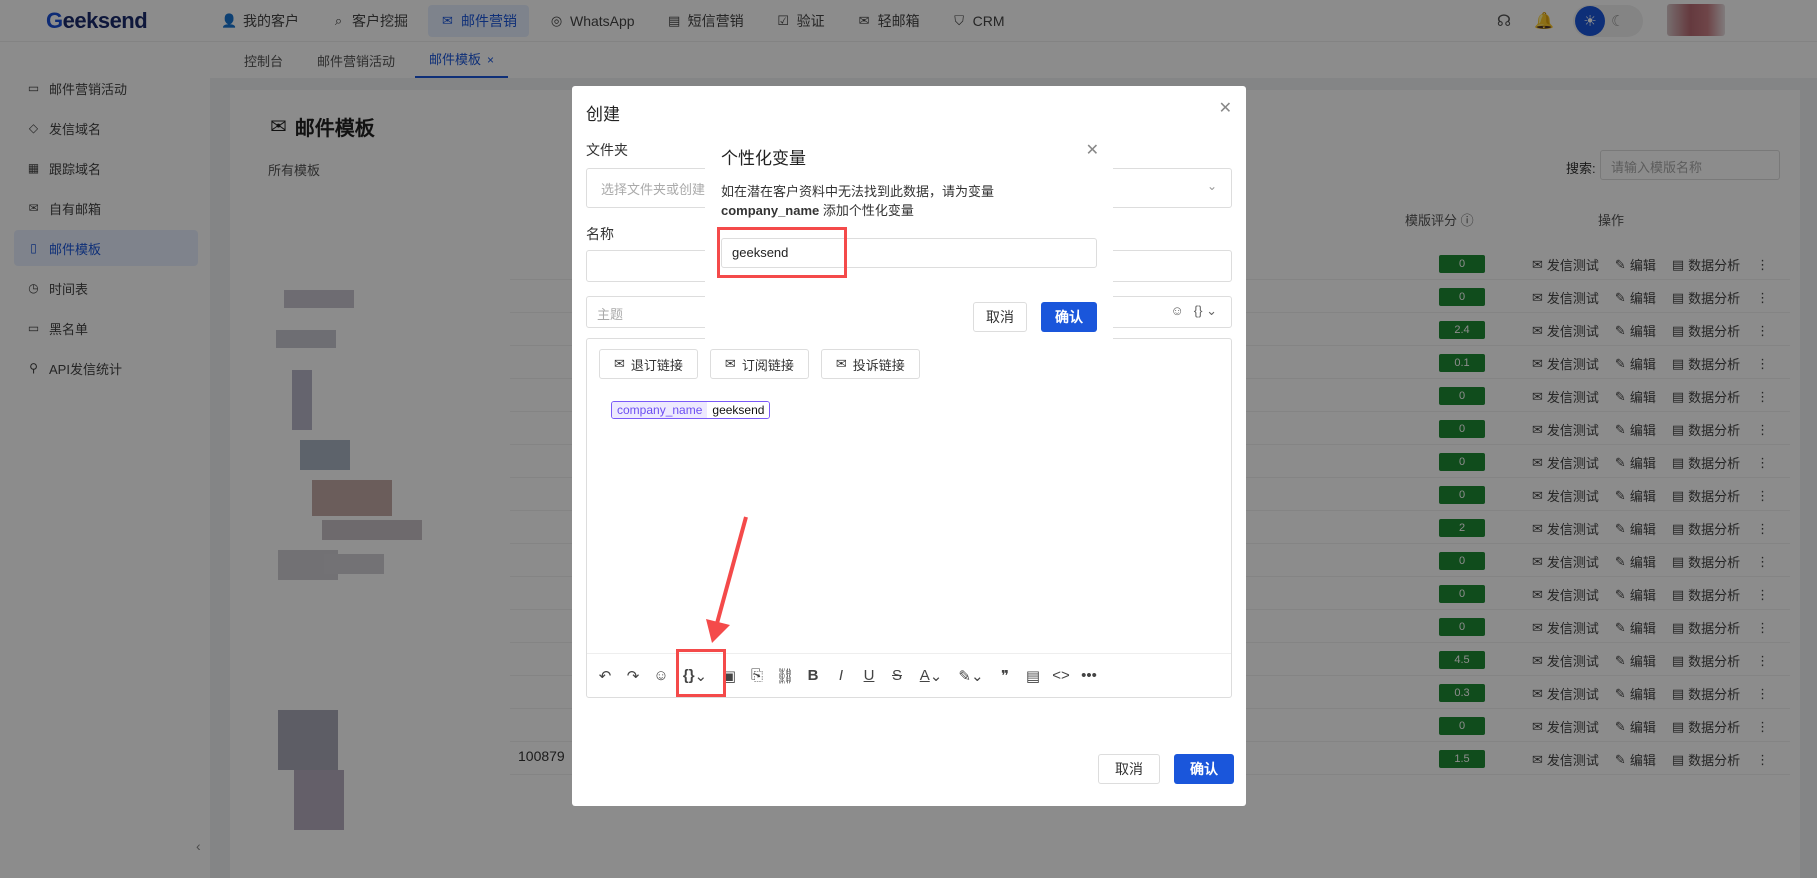 The height and width of the screenshot is (878, 1817). Describe the element at coordinates (971, 676) in the screenshot. I see `highlight-icon: ✎⌄` at that location.